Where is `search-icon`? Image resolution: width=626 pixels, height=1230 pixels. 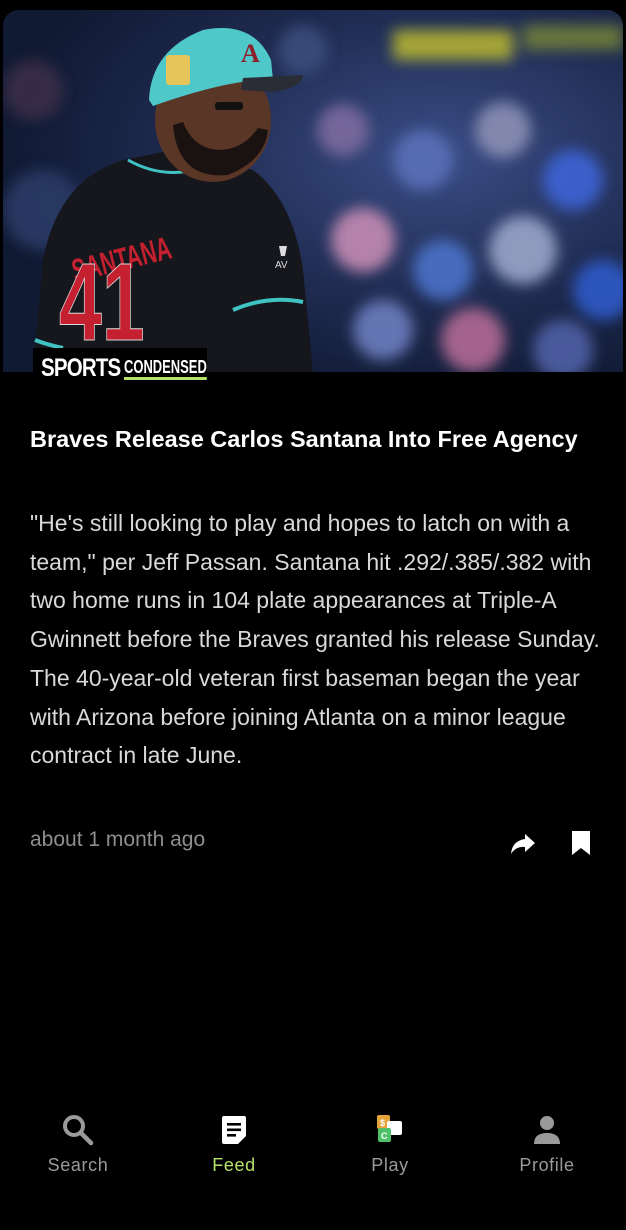 search-icon is located at coordinates (78, 1130).